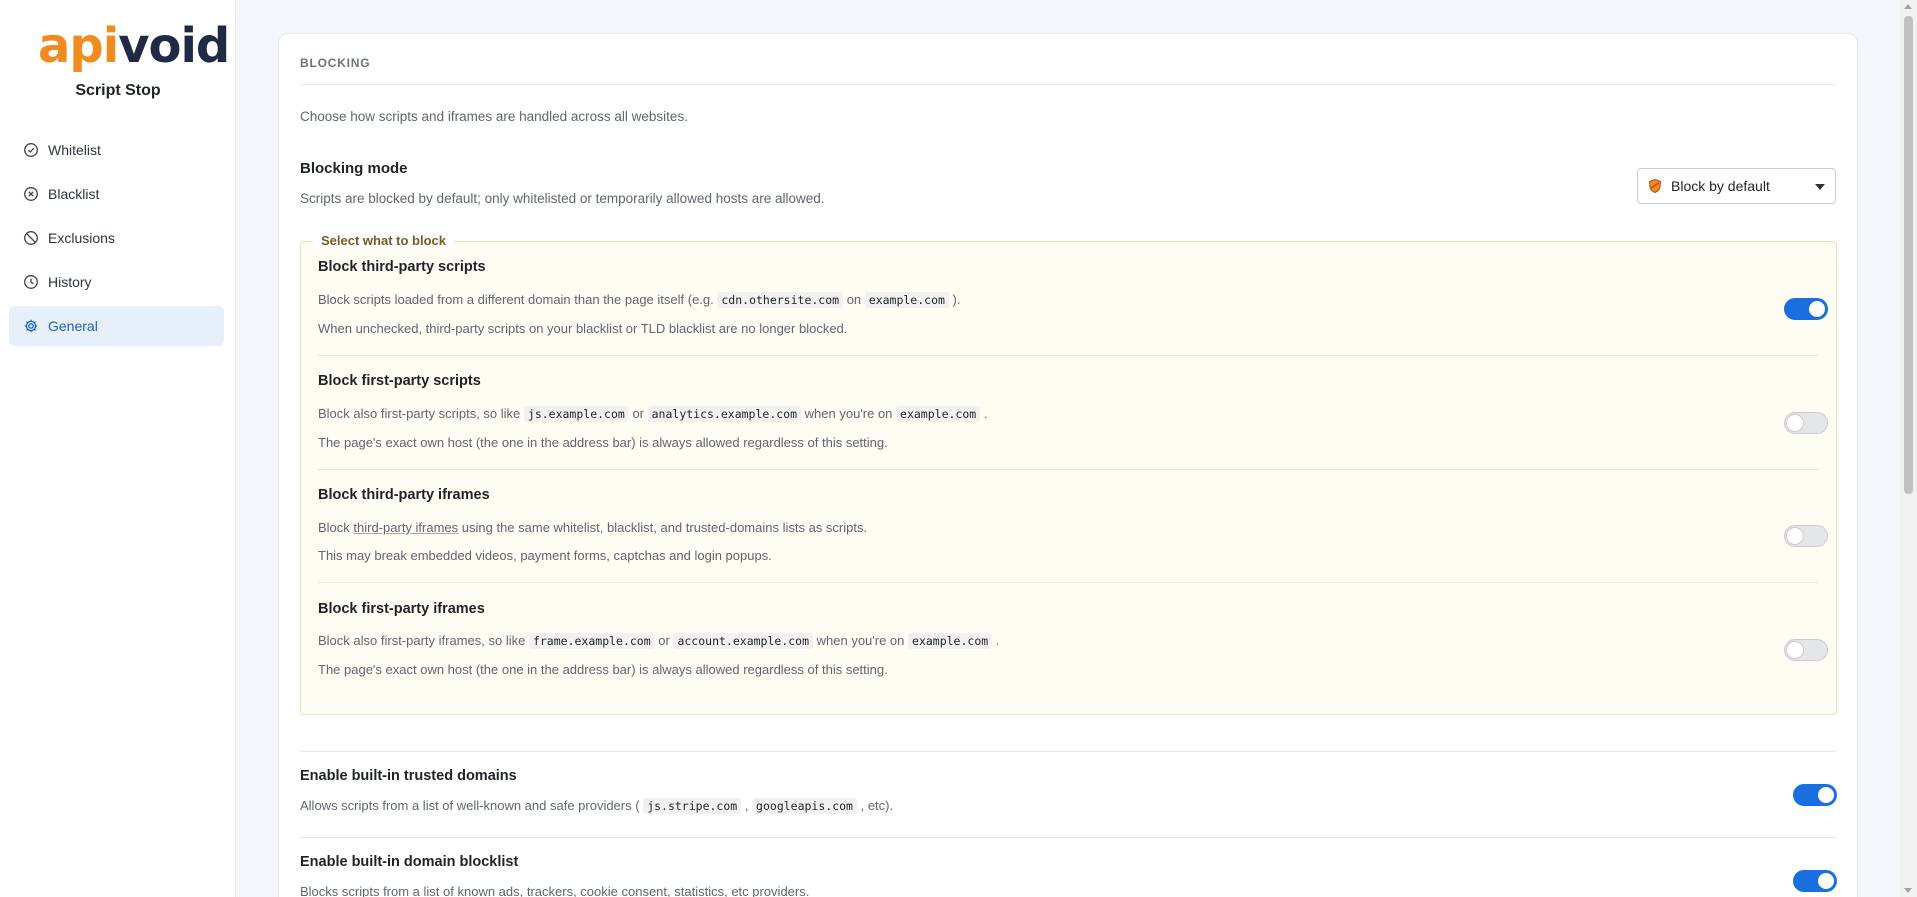  I want to click on toggle-first-party-scripts, so click(1806, 423).